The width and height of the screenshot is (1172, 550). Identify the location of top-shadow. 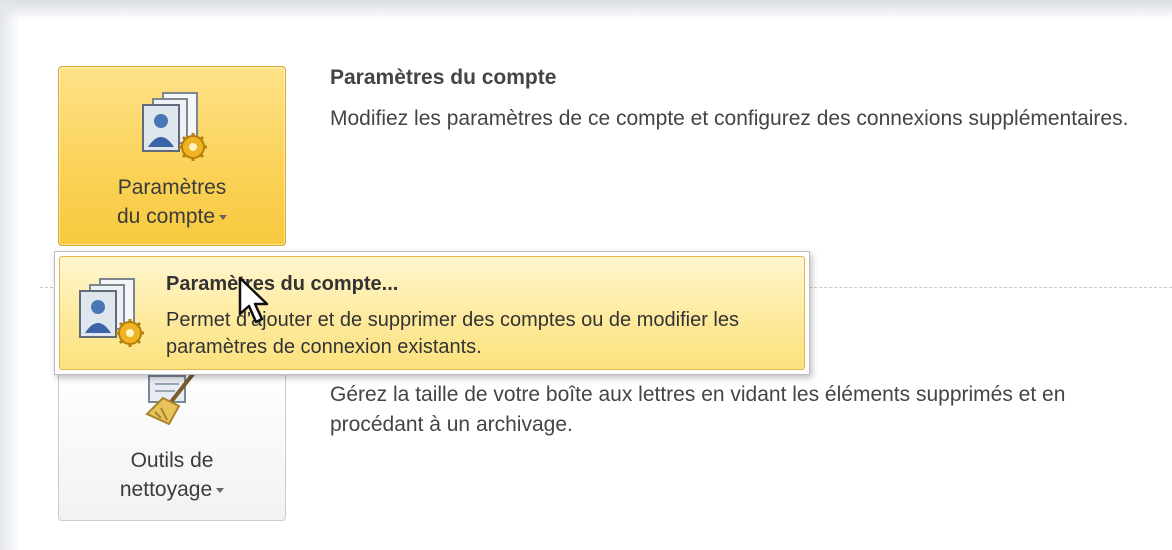
(586, 10).